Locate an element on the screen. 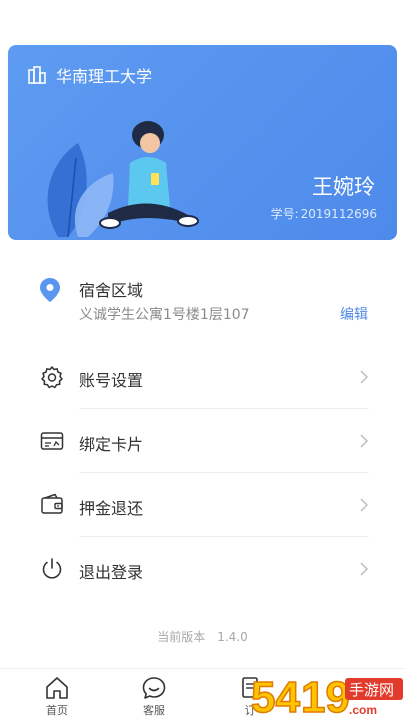  card-icon is located at coordinates (52, 441).